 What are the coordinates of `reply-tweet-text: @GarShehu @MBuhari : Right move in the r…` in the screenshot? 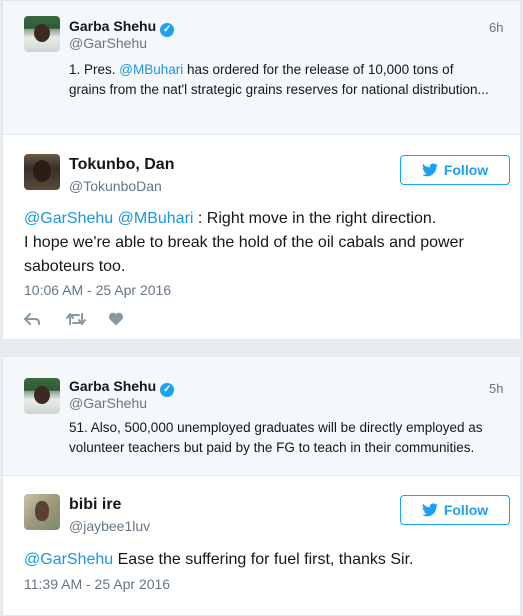 It's located at (244, 242).